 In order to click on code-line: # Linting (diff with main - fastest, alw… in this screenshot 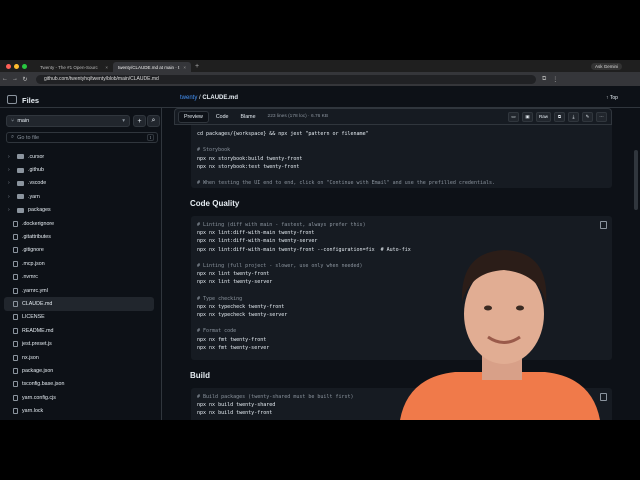, I will do `click(281, 225)`.